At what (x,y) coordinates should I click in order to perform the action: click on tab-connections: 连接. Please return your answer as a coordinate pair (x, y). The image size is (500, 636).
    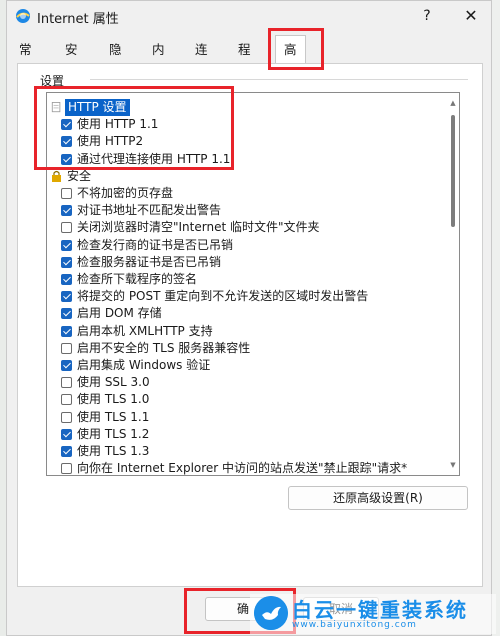
    Looking at the image, I should click on (201, 59).